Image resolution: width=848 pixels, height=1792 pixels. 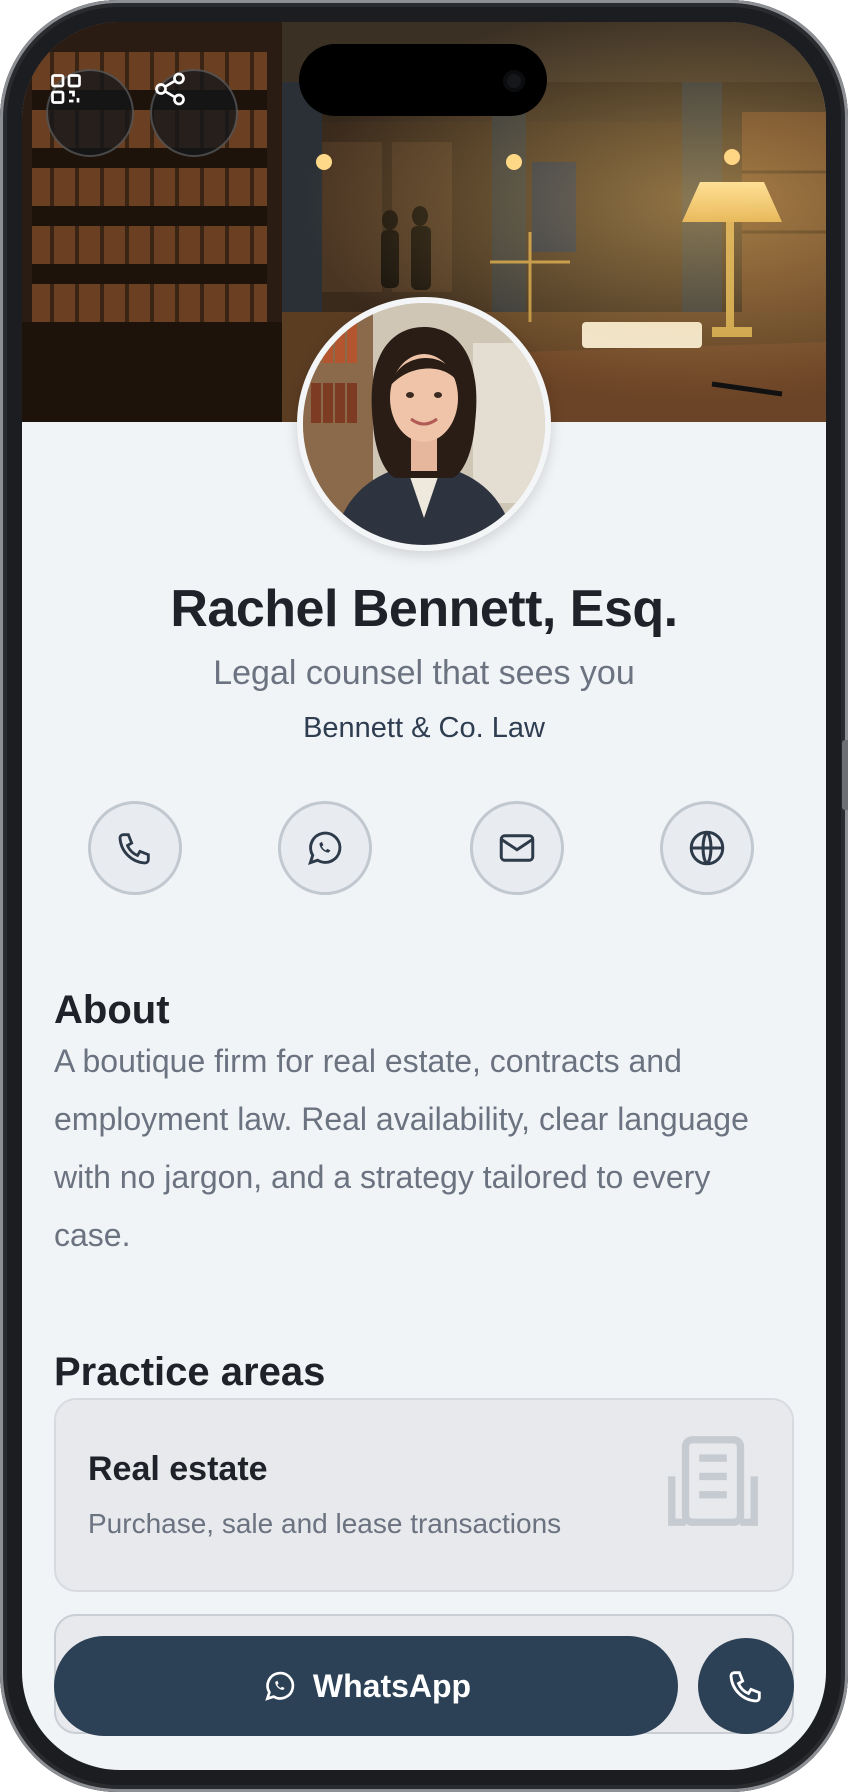 I want to click on phone-contact-button, so click(x=135, y=848).